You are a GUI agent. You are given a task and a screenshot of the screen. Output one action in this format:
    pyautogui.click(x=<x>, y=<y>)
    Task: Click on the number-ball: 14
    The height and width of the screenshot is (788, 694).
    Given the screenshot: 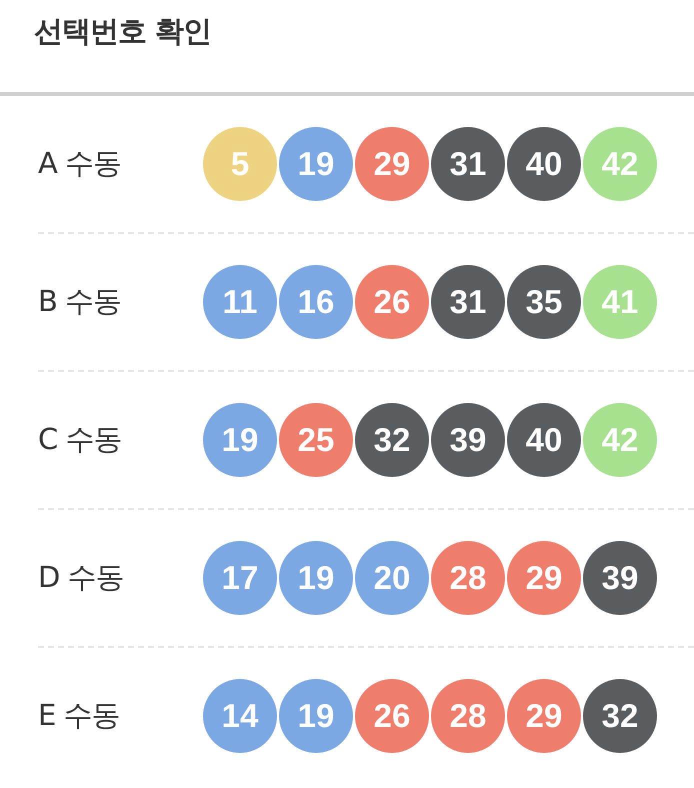 What is the action you would take?
    pyautogui.click(x=240, y=716)
    